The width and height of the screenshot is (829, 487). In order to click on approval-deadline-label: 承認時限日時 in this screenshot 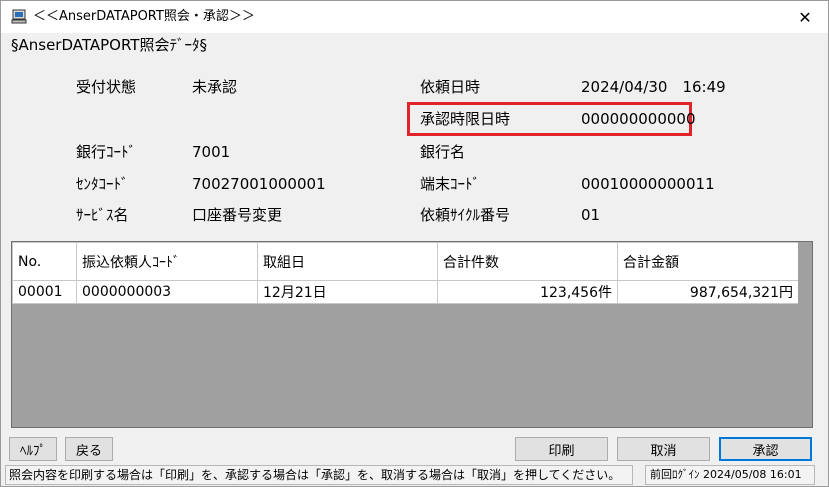, I will do `click(465, 119)`.